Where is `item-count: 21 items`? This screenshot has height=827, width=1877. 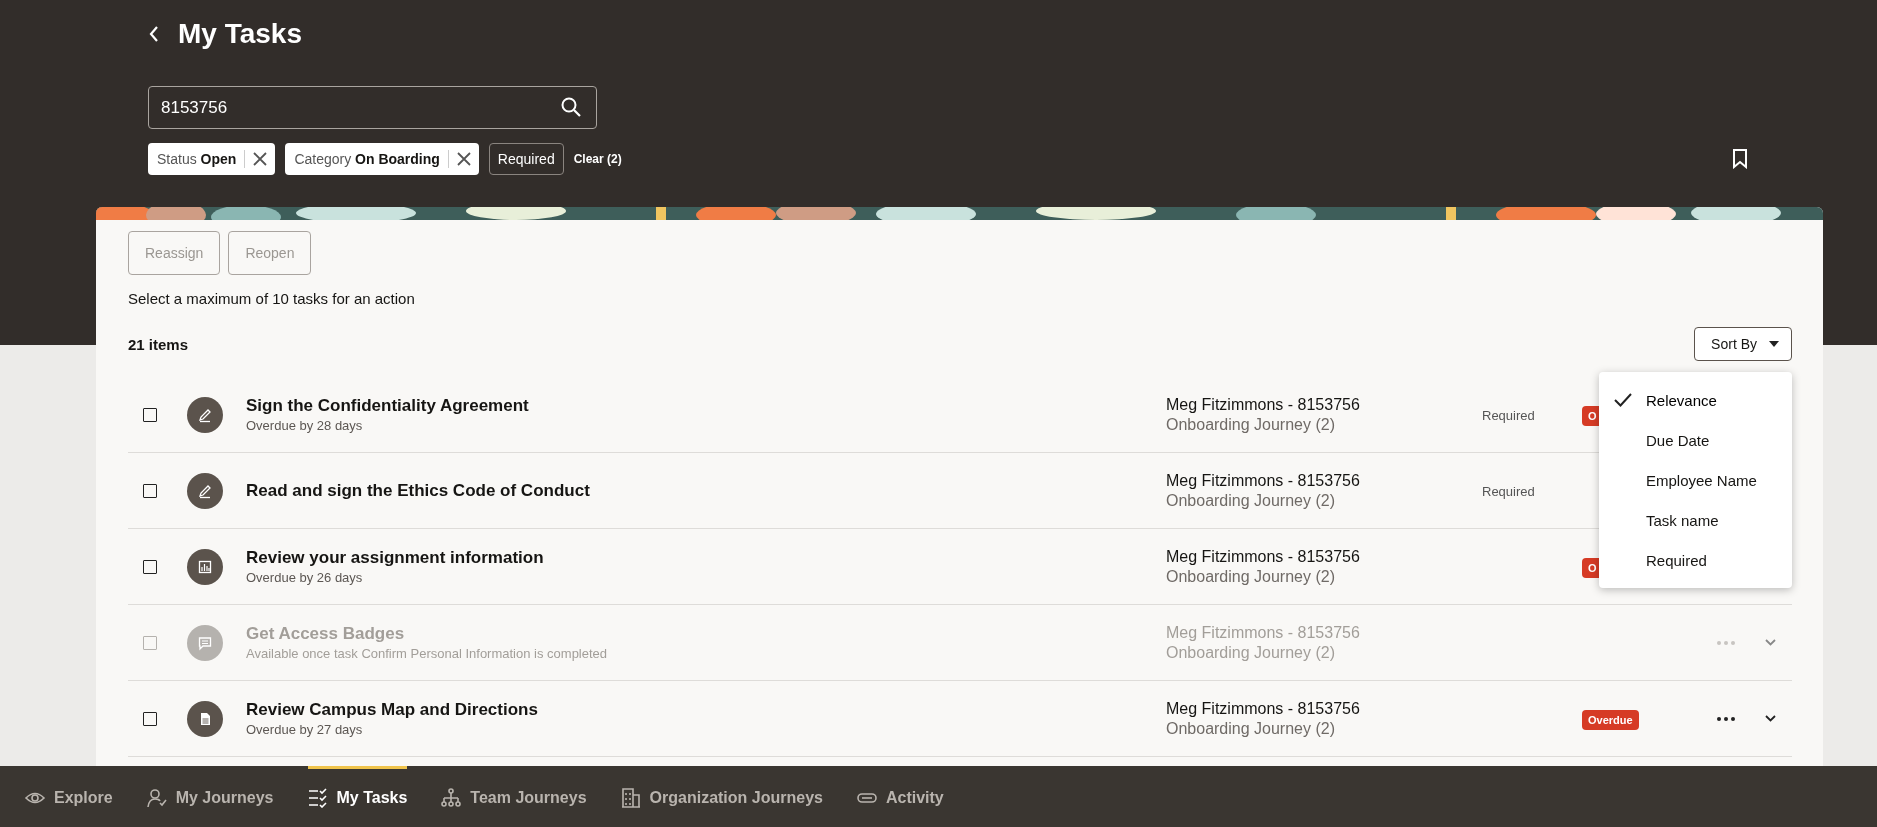 item-count: 21 items is located at coordinates (158, 344).